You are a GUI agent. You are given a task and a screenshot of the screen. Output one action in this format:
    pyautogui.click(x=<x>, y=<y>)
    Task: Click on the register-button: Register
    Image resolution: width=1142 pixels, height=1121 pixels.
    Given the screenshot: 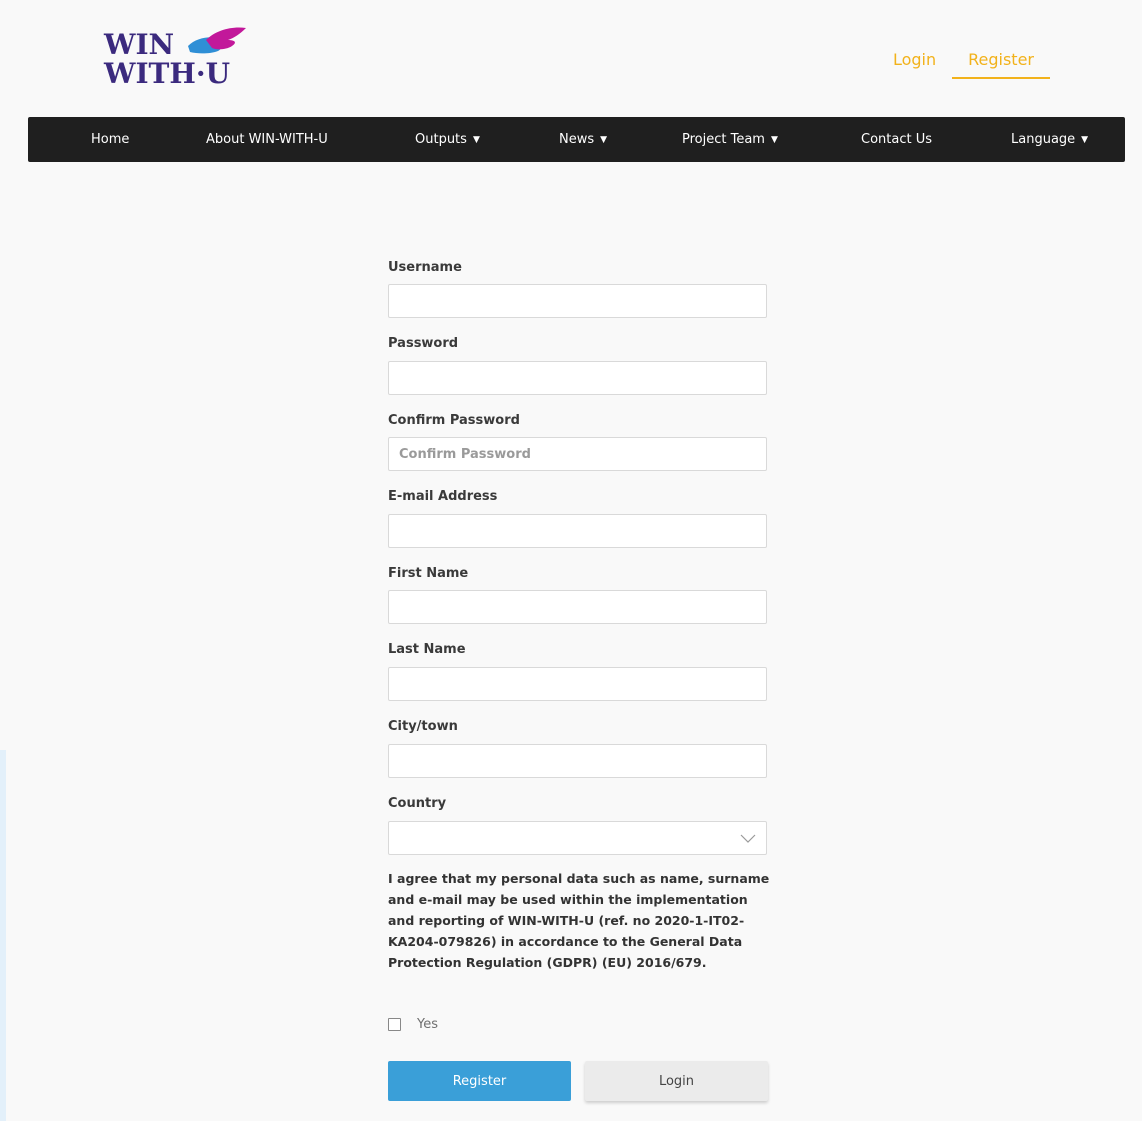 What is the action you would take?
    pyautogui.click(x=479, y=1081)
    